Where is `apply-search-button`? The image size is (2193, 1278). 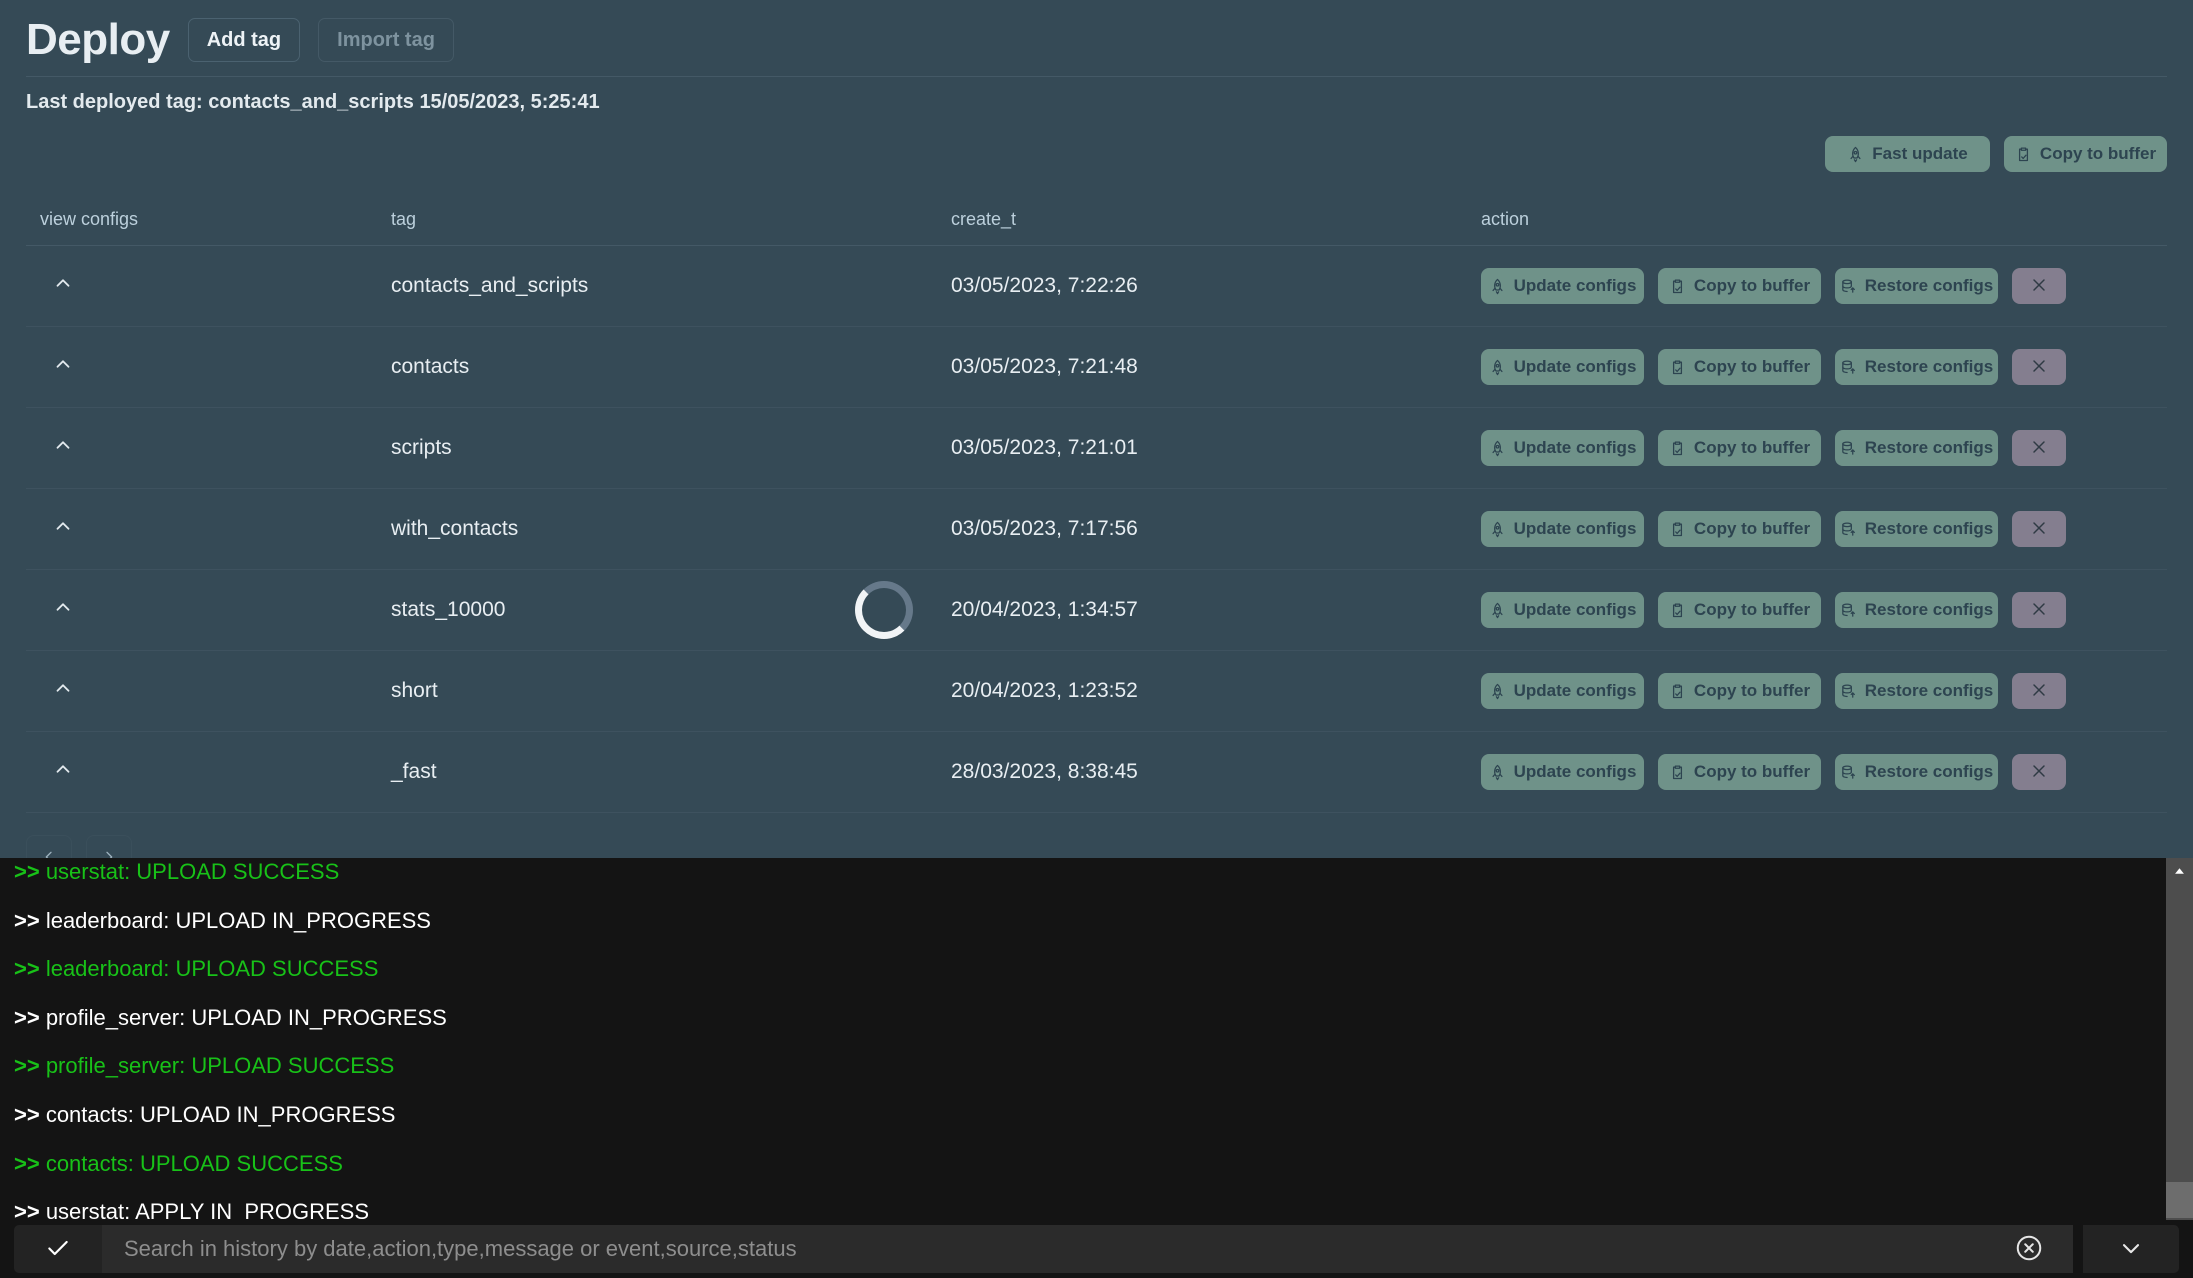 apply-search-button is located at coordinates (58, 1249).